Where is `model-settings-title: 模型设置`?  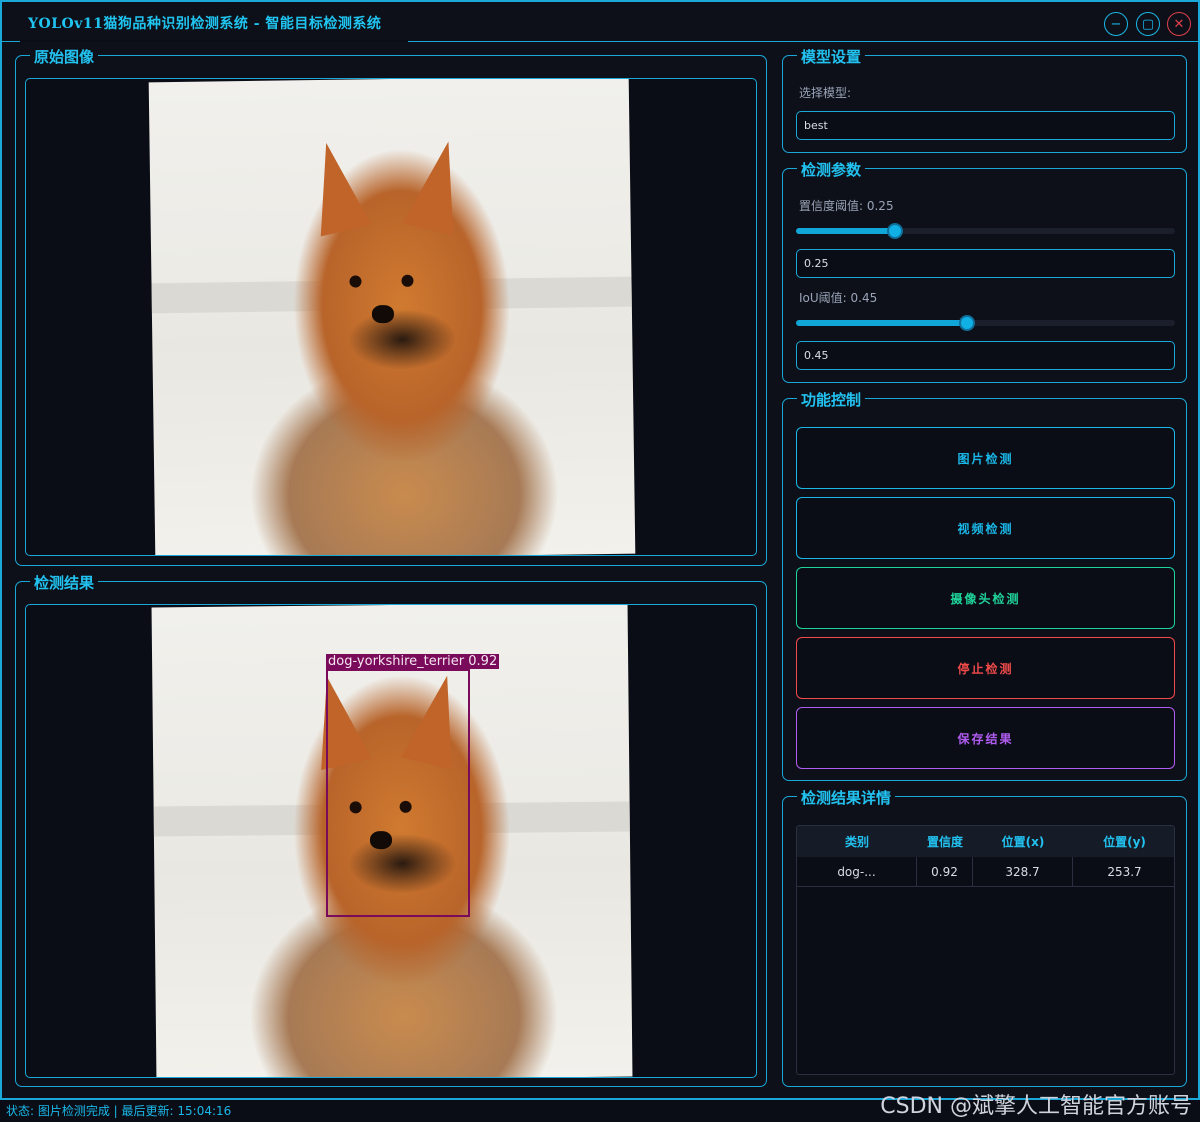
model-settings-title: 模型设置 is located at coordinates (831, 56).